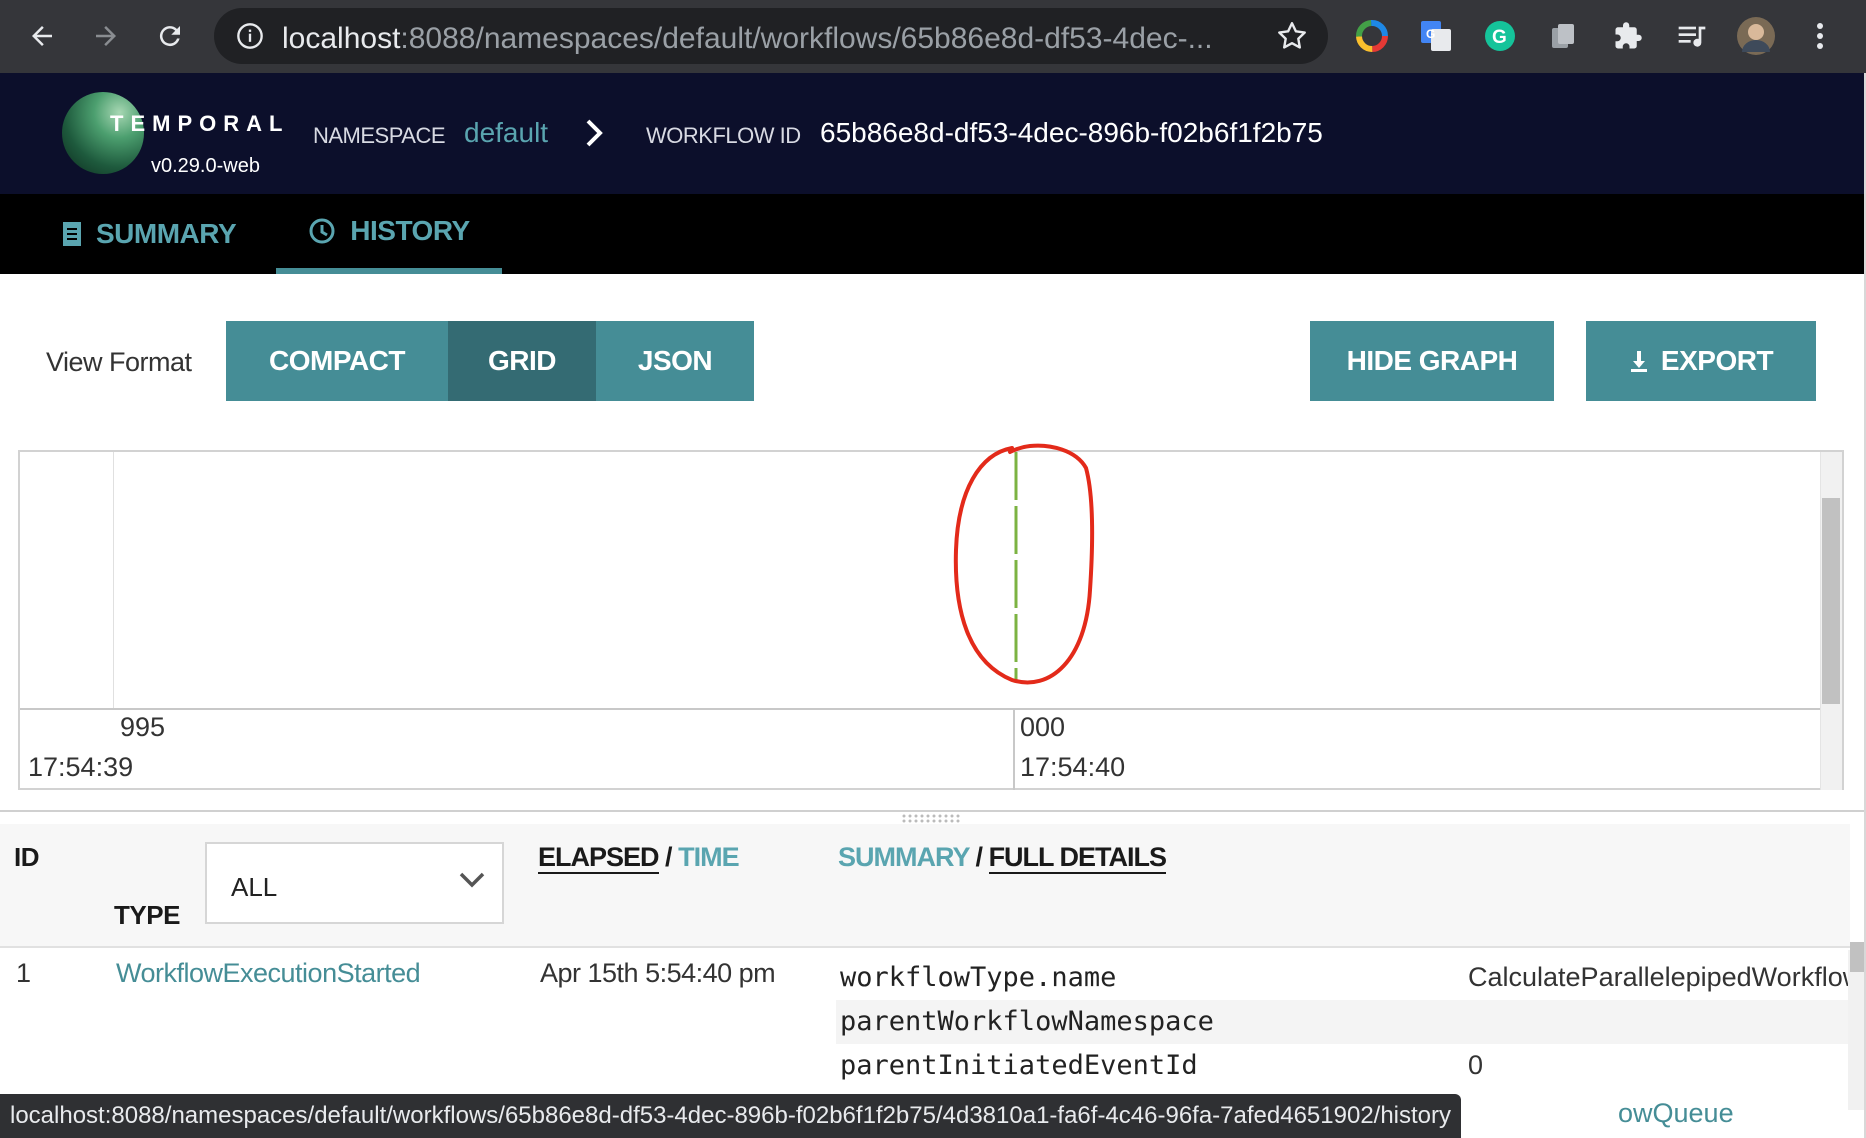 The image size is (1866, 1138). Describe the element at coordinates (595, 133) in the screenshot. I see `chevron-right-icon` at that location.